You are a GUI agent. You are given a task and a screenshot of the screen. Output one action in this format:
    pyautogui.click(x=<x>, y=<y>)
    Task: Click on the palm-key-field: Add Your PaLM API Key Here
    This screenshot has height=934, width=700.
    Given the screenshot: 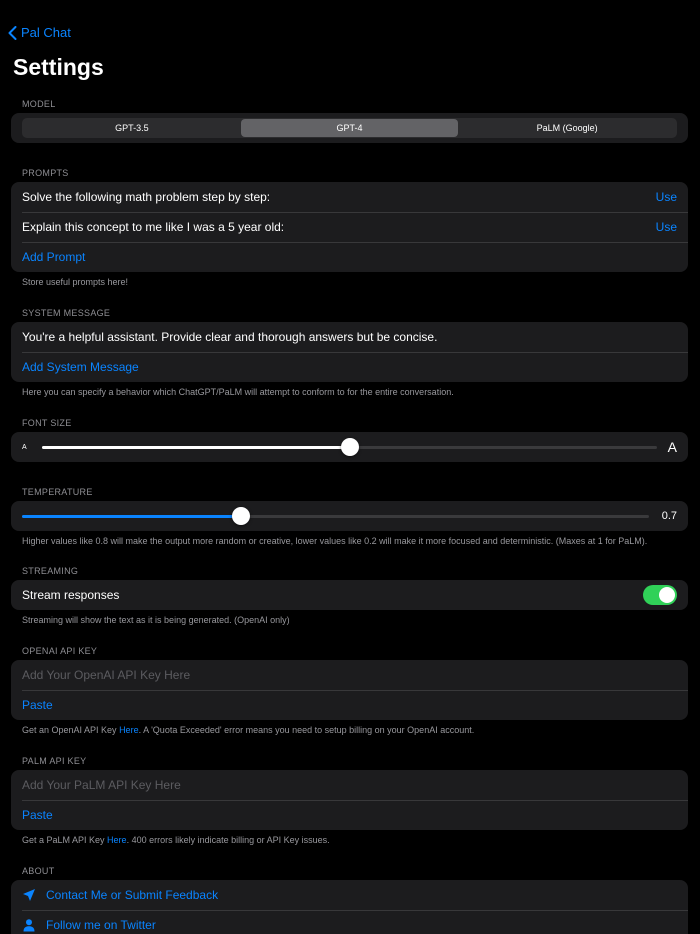 What is the action you would take?
    pyautogui.click(x=349, y=785)
    